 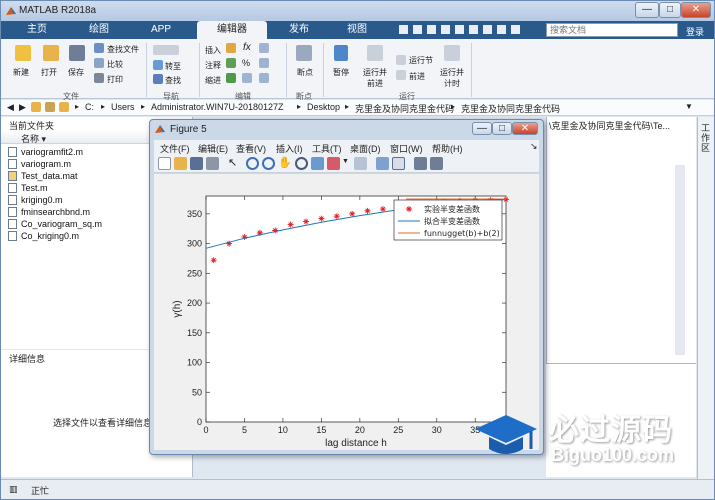 I want to click on figure-close-button: ✕, so click(x=525, y=128).